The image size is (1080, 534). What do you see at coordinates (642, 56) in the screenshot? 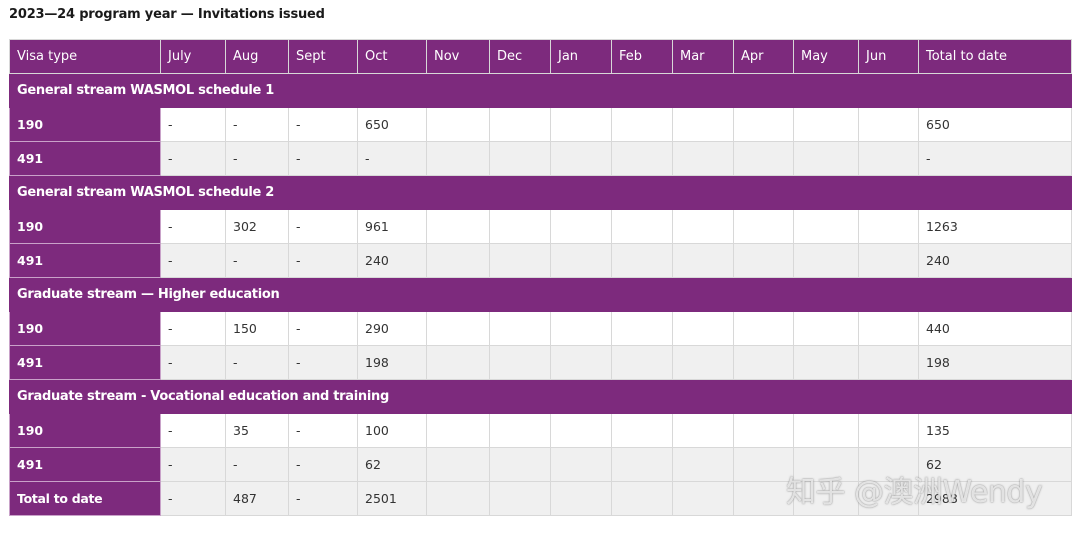
I see `column-header: Feb` at bounding box center [642, 56].